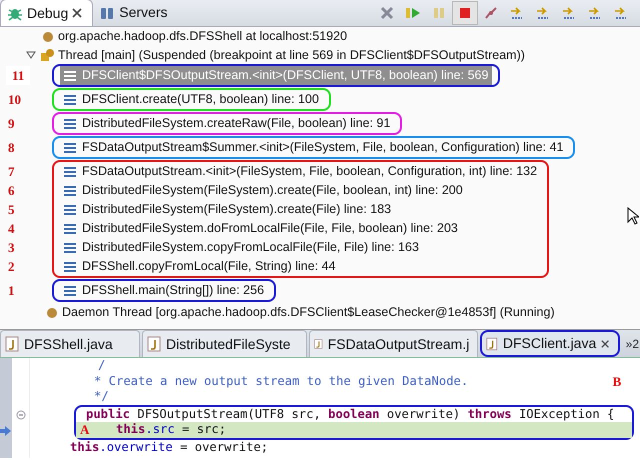 The height and width of the screenshot is (460, 640). I want to click on tree-item: org.apache.hadoop.dfs.DFSShell at localhost:51920, so click(203, 36).